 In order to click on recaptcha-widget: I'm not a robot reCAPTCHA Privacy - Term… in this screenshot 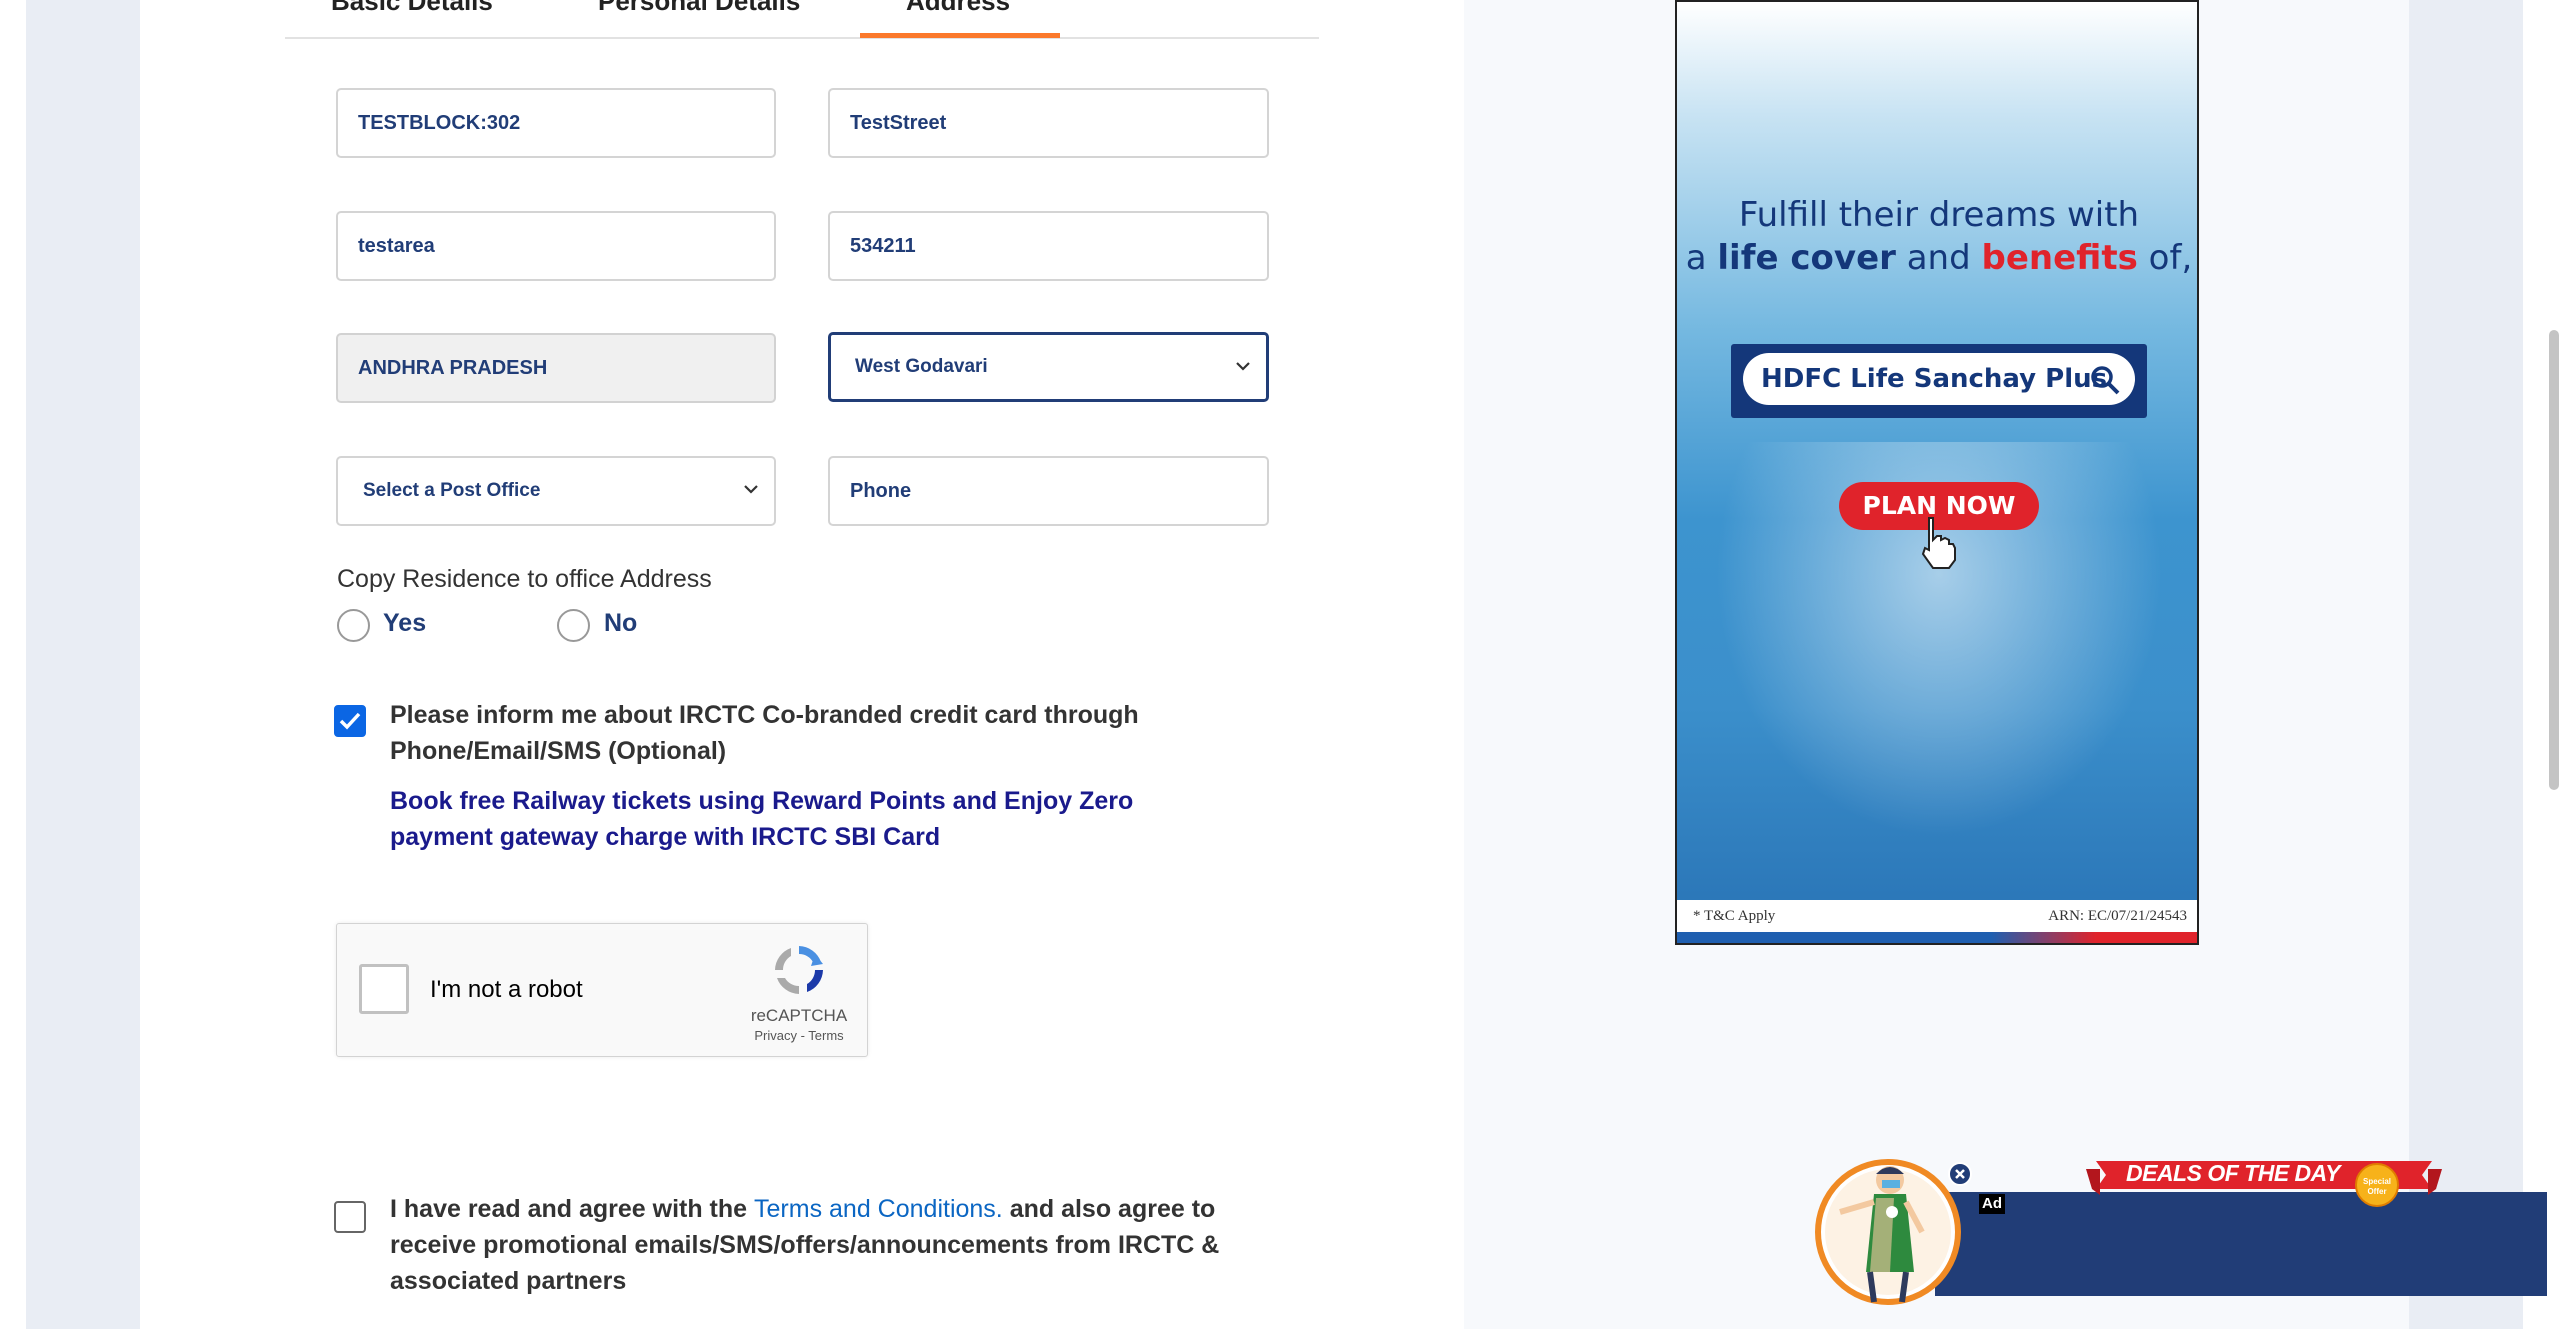, I will do `click(602, 990)`.